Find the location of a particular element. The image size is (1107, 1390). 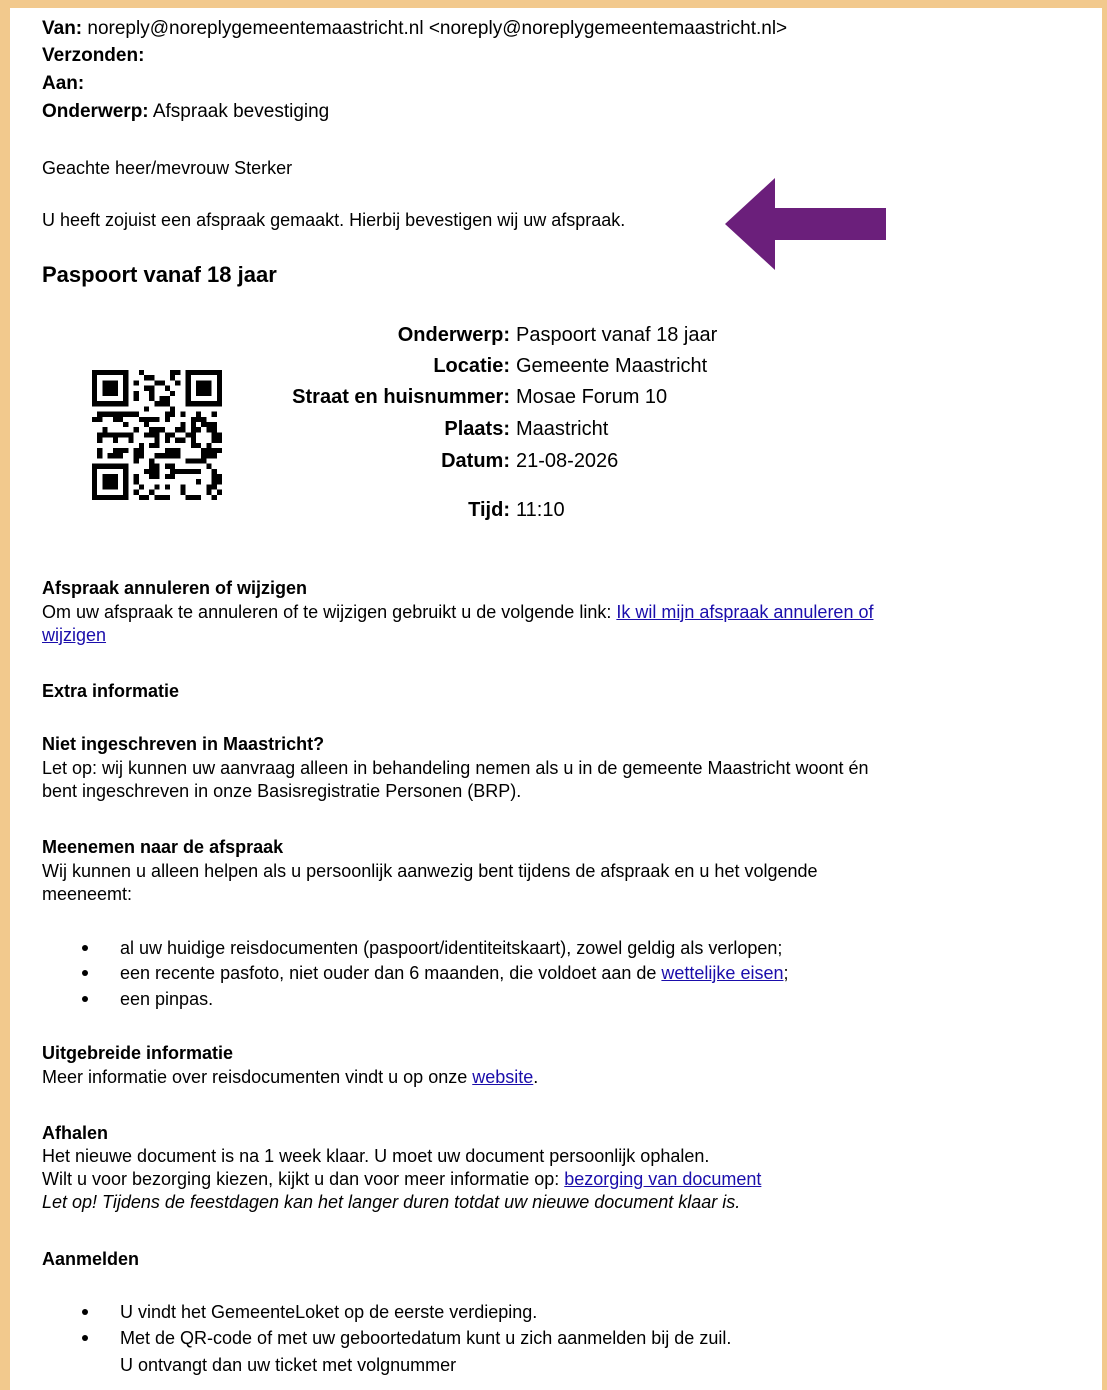

signin-heading: Aanmelden is located at coordinates (91, 1259).